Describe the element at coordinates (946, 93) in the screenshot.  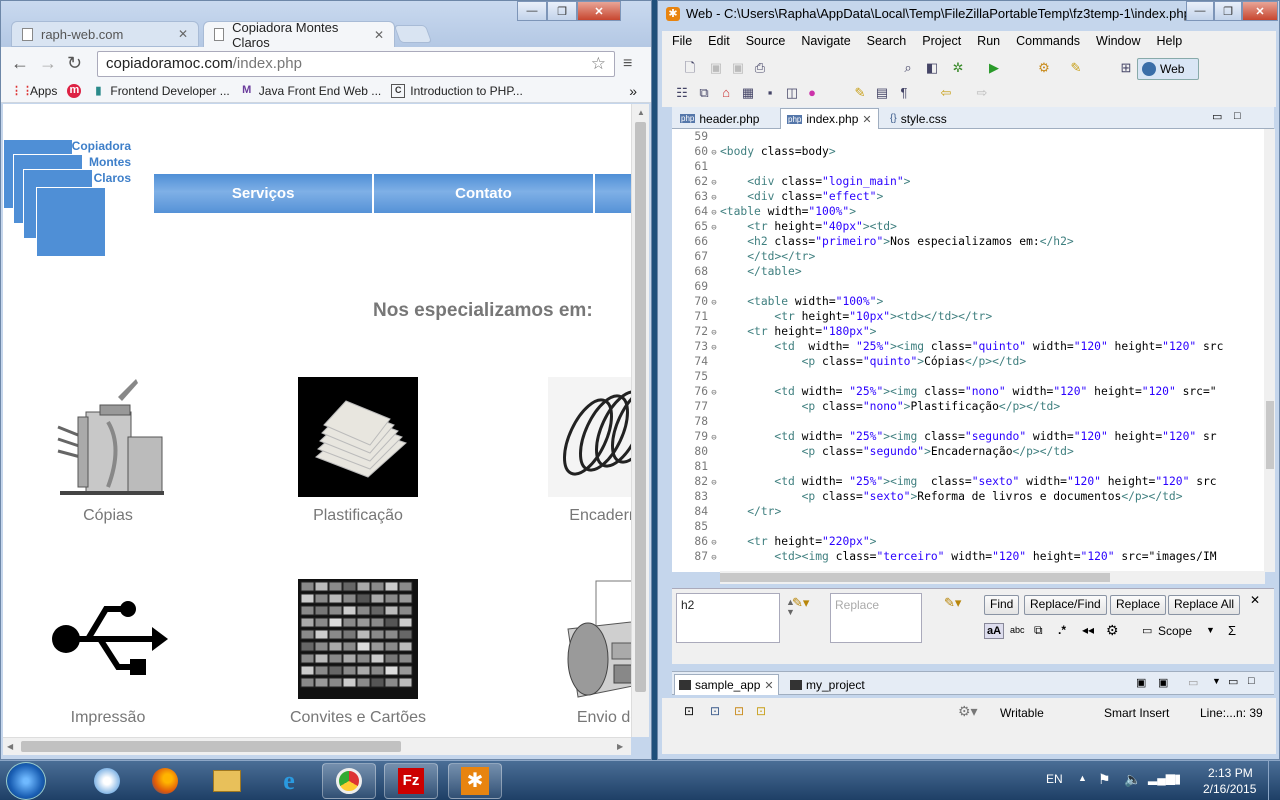
I see `back-nav-icon: ⇦` at that location.